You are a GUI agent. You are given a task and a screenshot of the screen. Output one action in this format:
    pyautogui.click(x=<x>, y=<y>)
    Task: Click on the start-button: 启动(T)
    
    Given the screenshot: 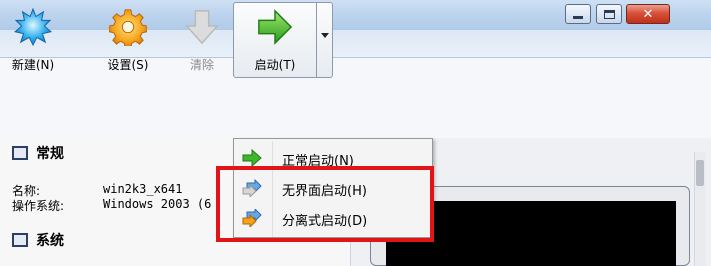 What is the action you would take?
    pyautogui.click(x=275, y=41)
    